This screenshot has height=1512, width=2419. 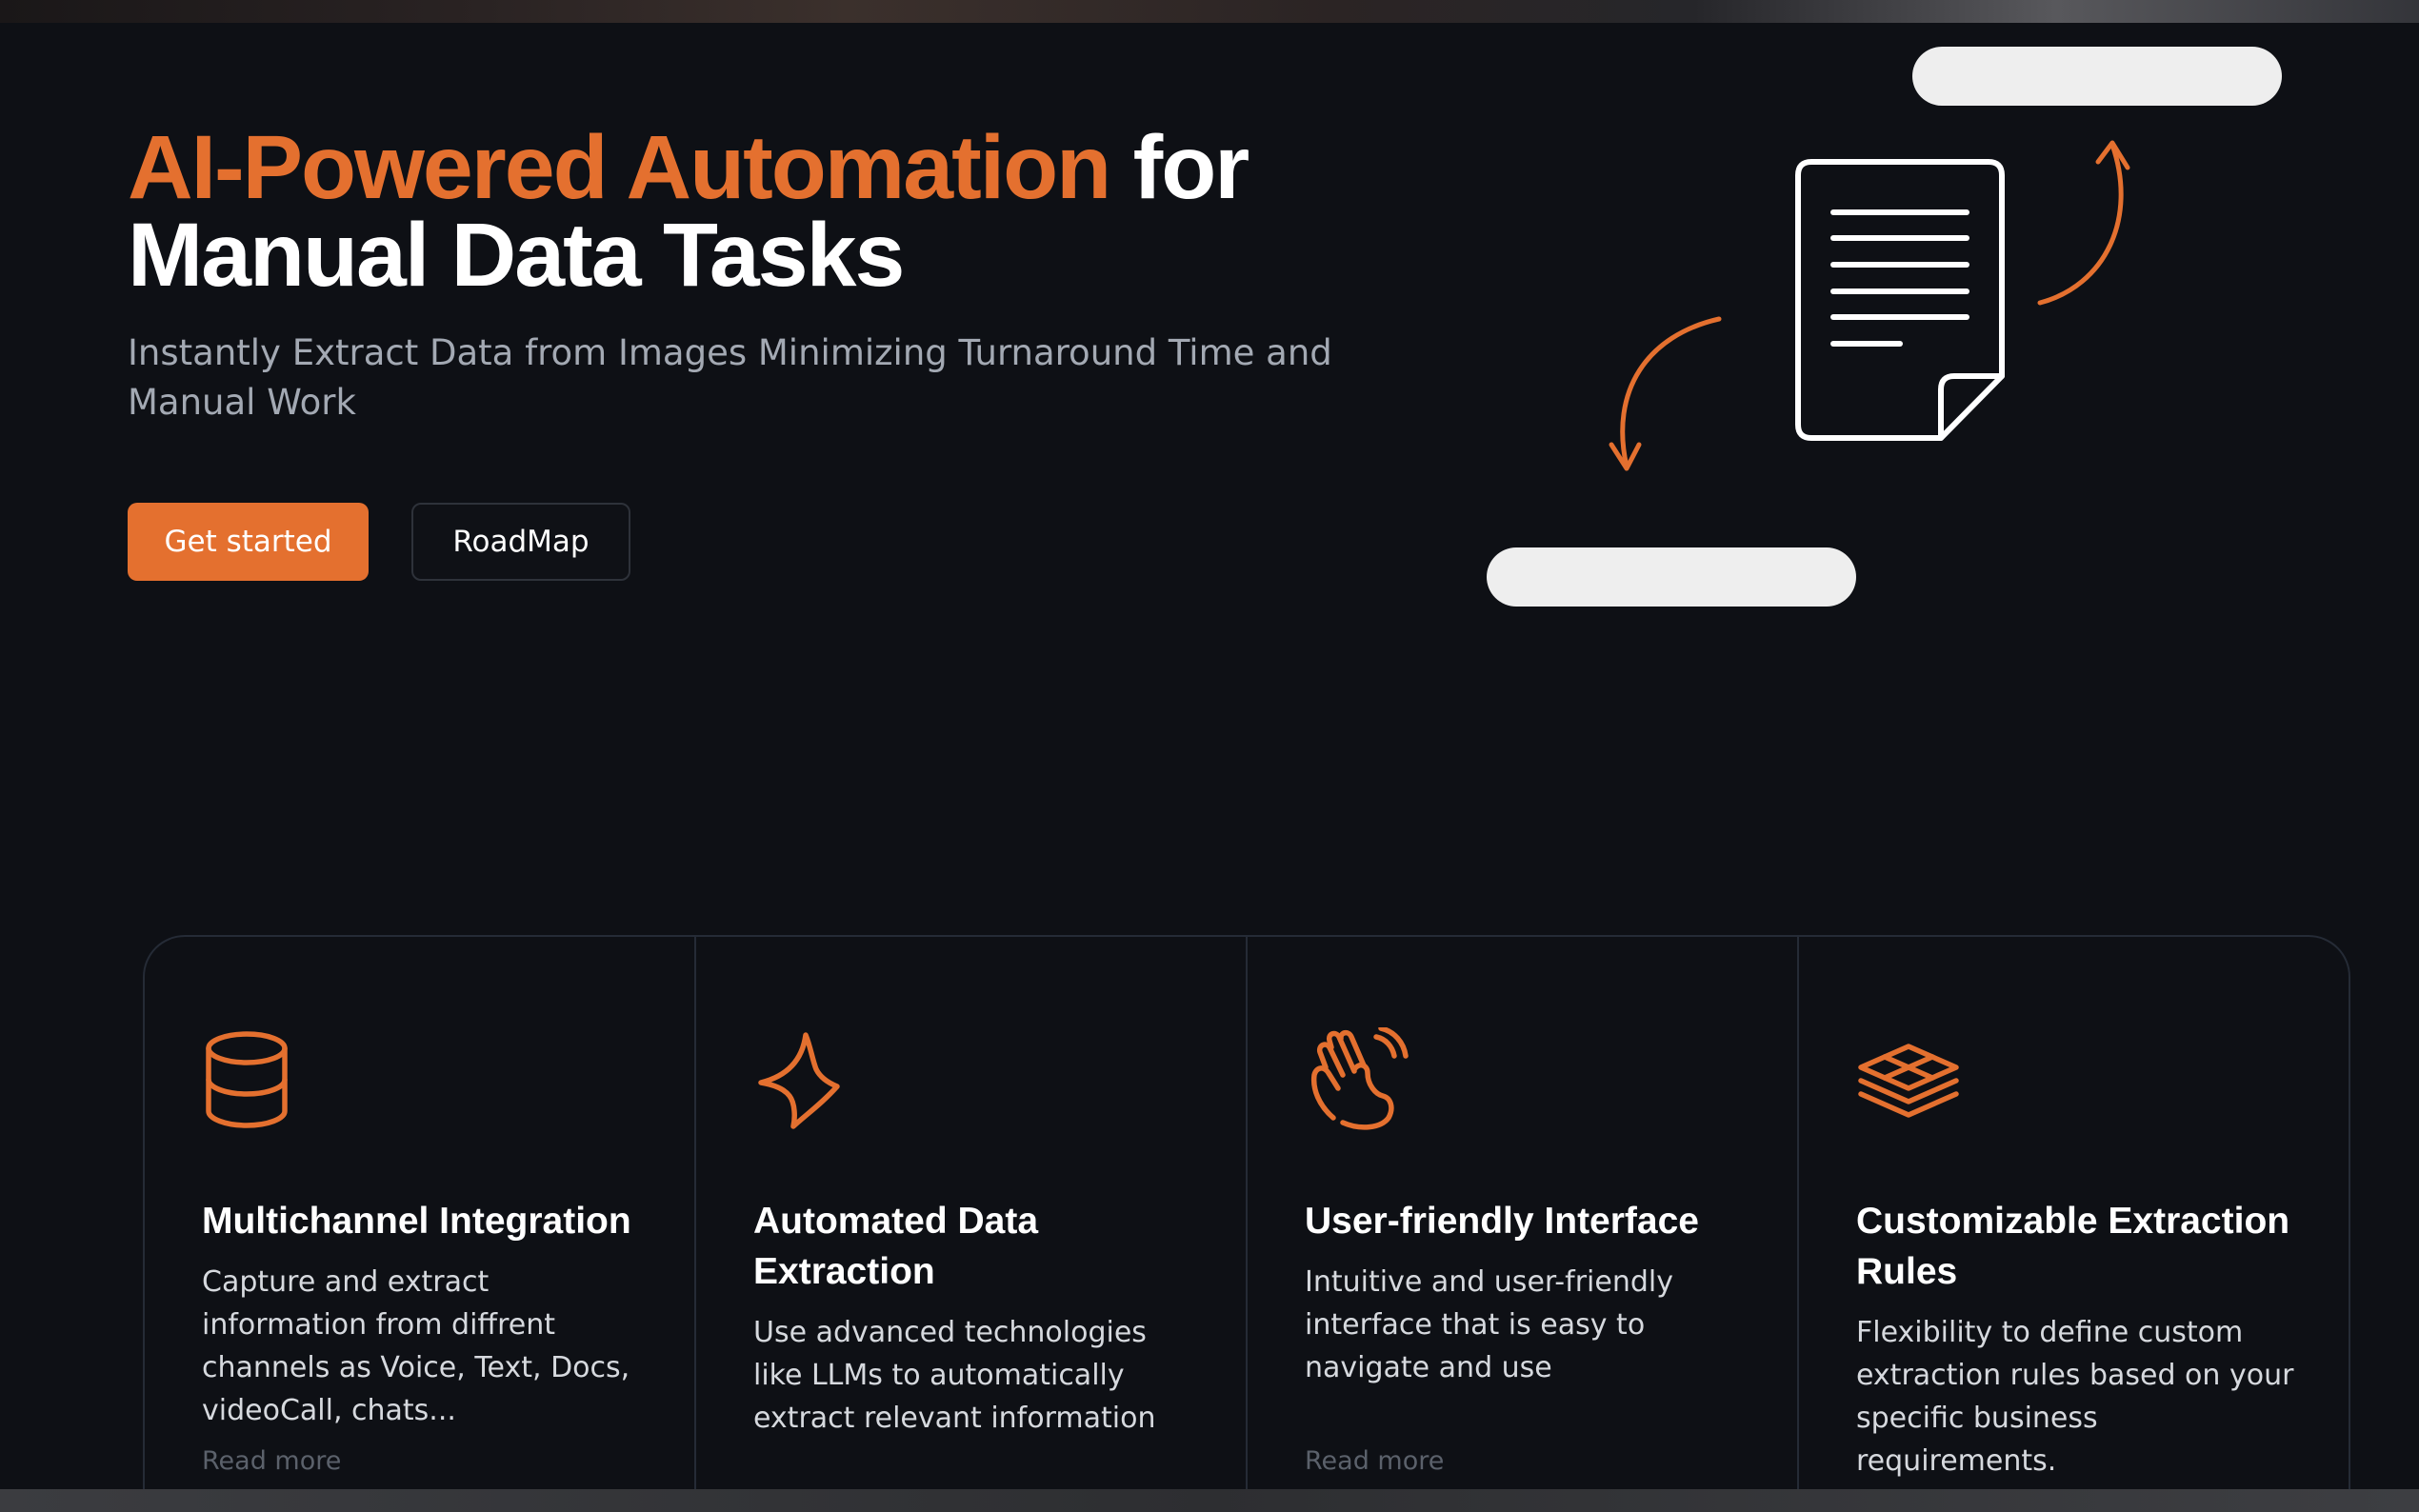 I want to click on hand-wave-icon, so click(x=1359, y=1078).